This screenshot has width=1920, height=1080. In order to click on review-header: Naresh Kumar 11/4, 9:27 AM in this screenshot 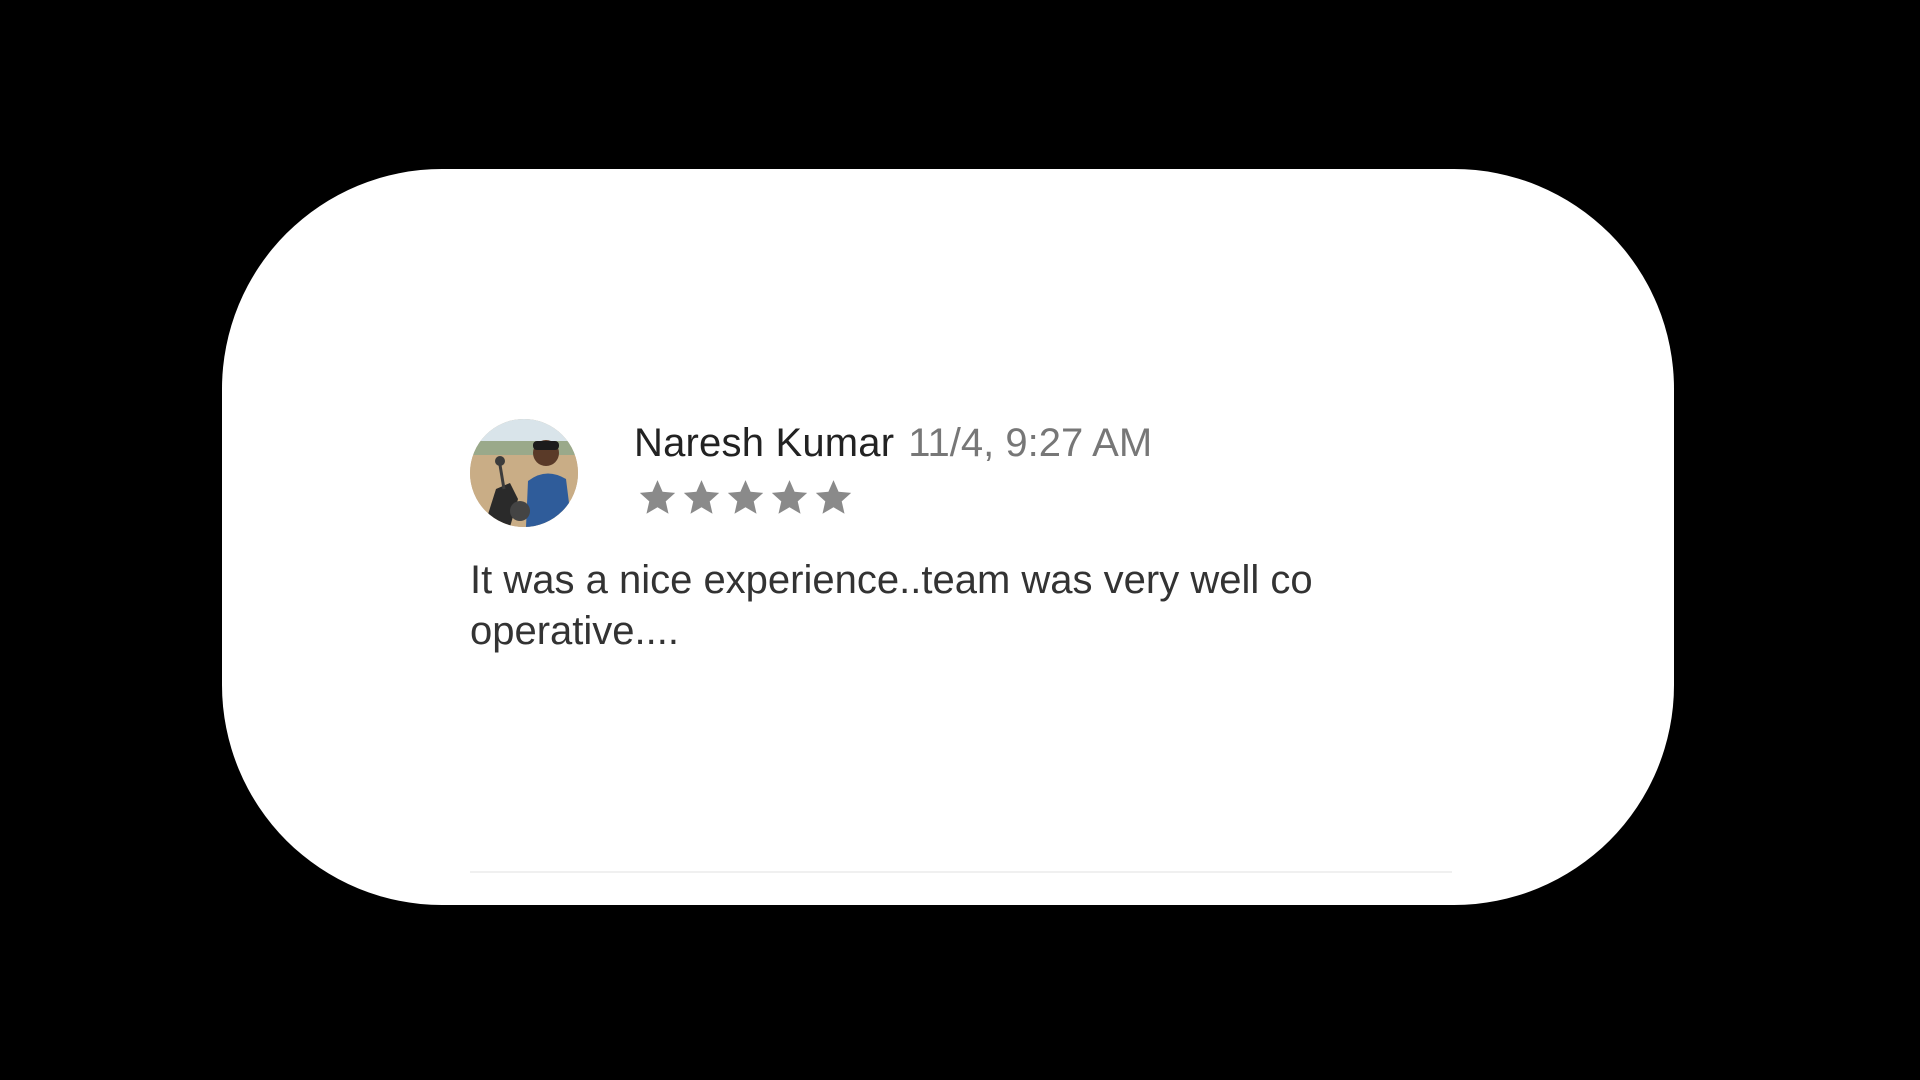, I will do `click(893, 443)`.